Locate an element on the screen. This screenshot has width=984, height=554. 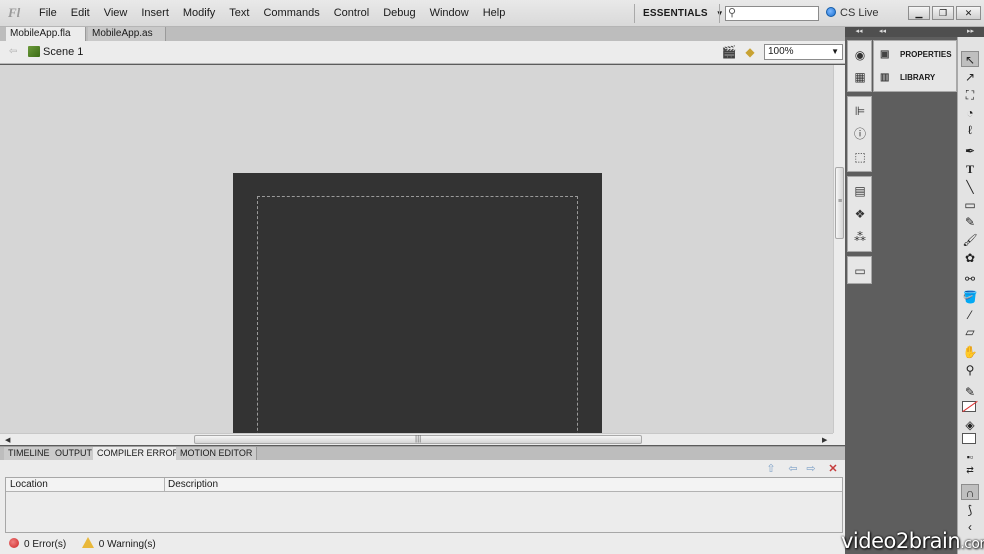
restore-button: ❐ is located at coordinates (943, 13).